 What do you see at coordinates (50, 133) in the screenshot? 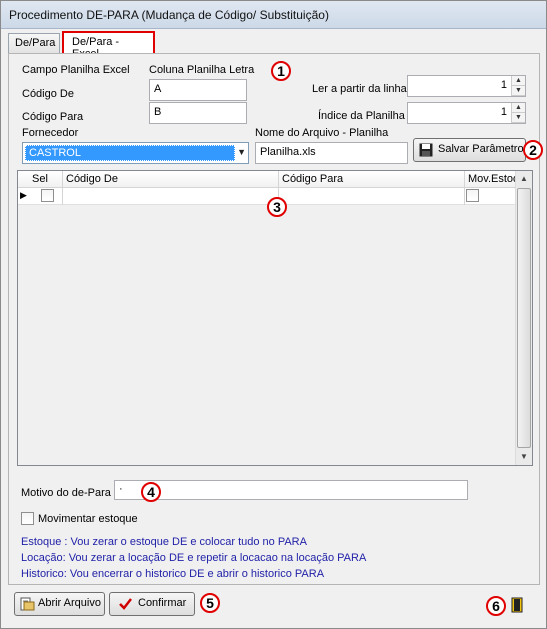
I see `fornecedor-label: Fornecedor` at bounding box center [50, 133].